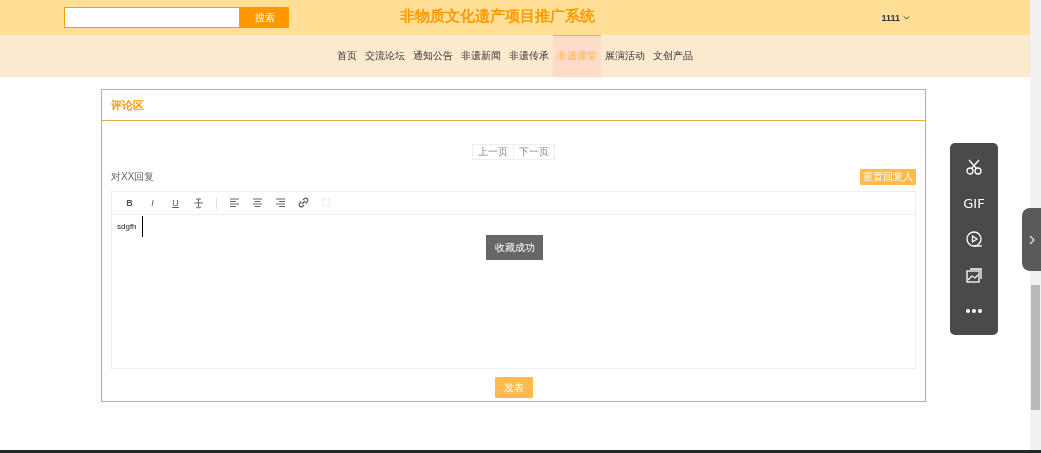 The image size is (1041, 453). What do you see at coordinates (385, 56) in the screenshot?
I see `nav-tab: 交流论坛` at bounding box center [385, 56].